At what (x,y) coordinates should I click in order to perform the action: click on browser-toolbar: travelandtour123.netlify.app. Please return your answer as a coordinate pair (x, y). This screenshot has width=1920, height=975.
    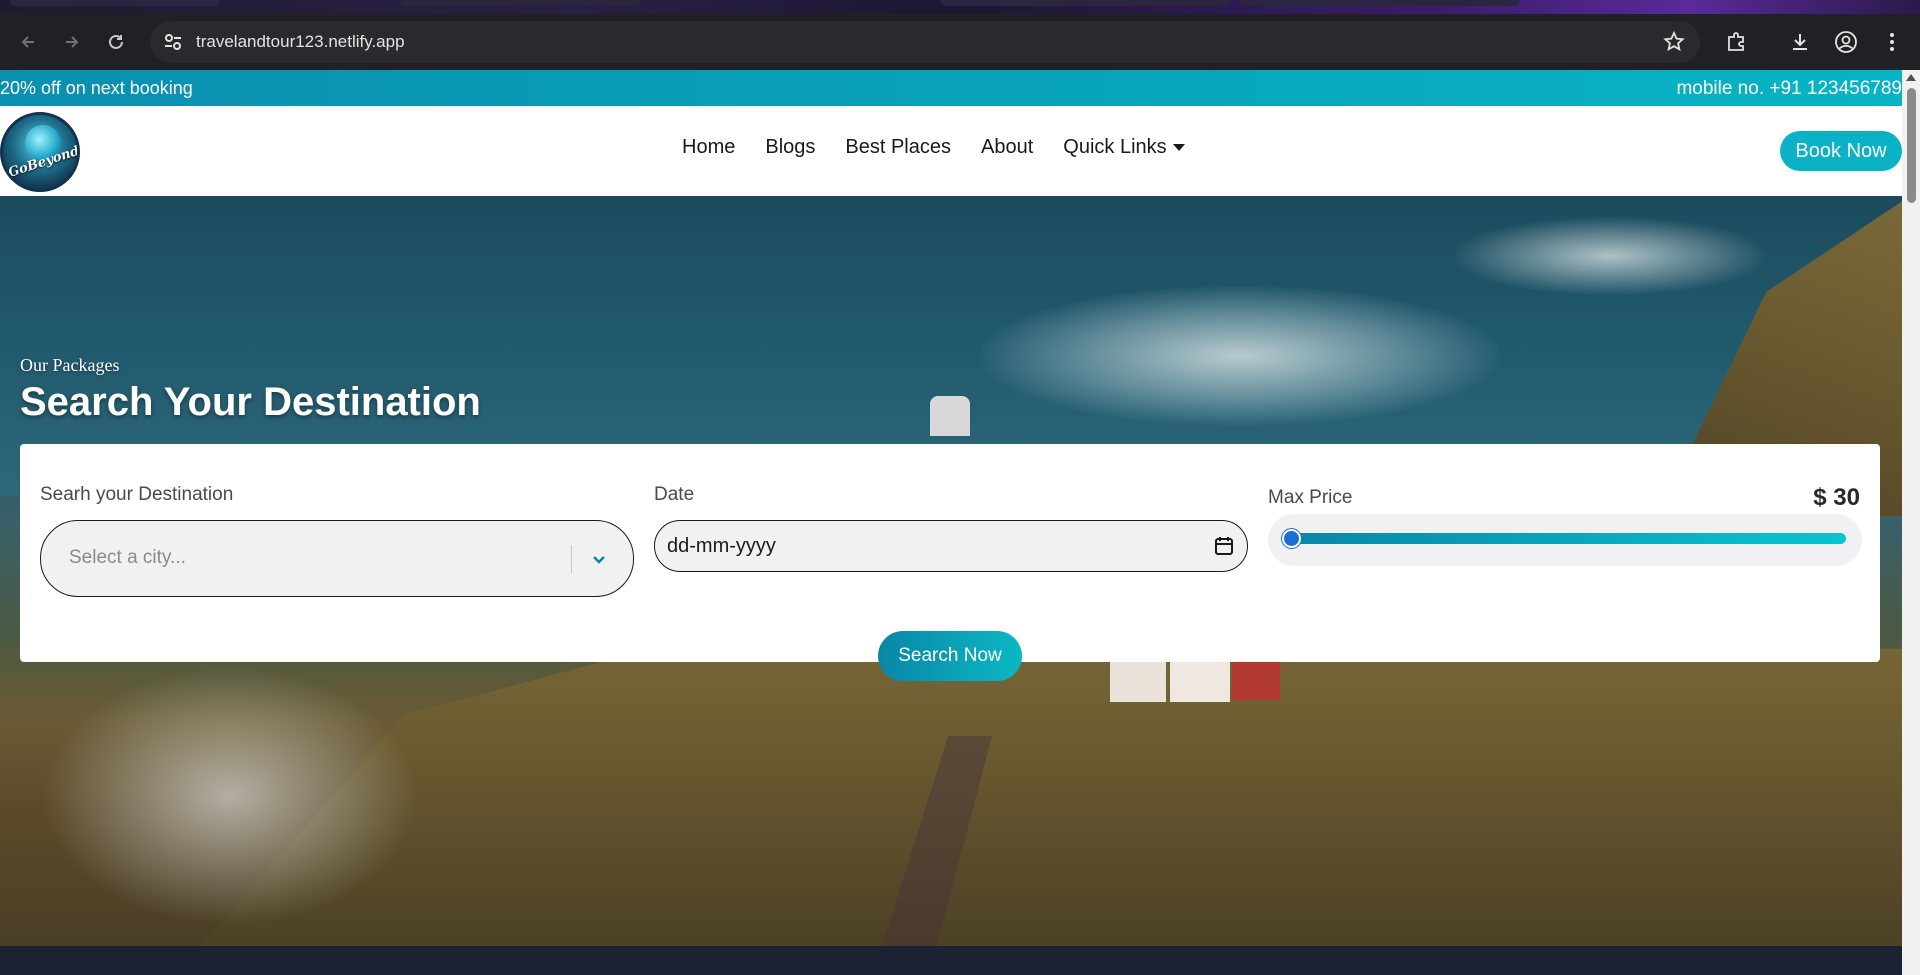
    Looking at the image, I should click on (960, 42).